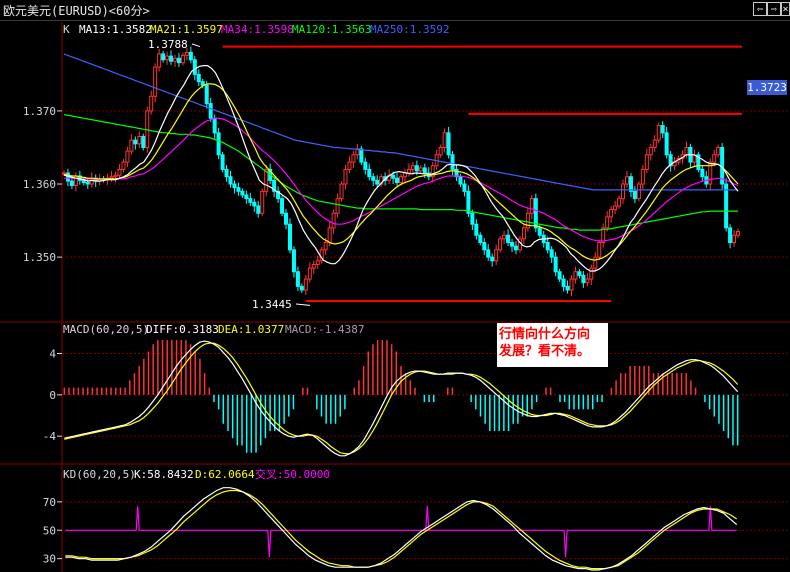  I want to click on price-legend-ma120: MA120:1.3563, so click(331, 29).